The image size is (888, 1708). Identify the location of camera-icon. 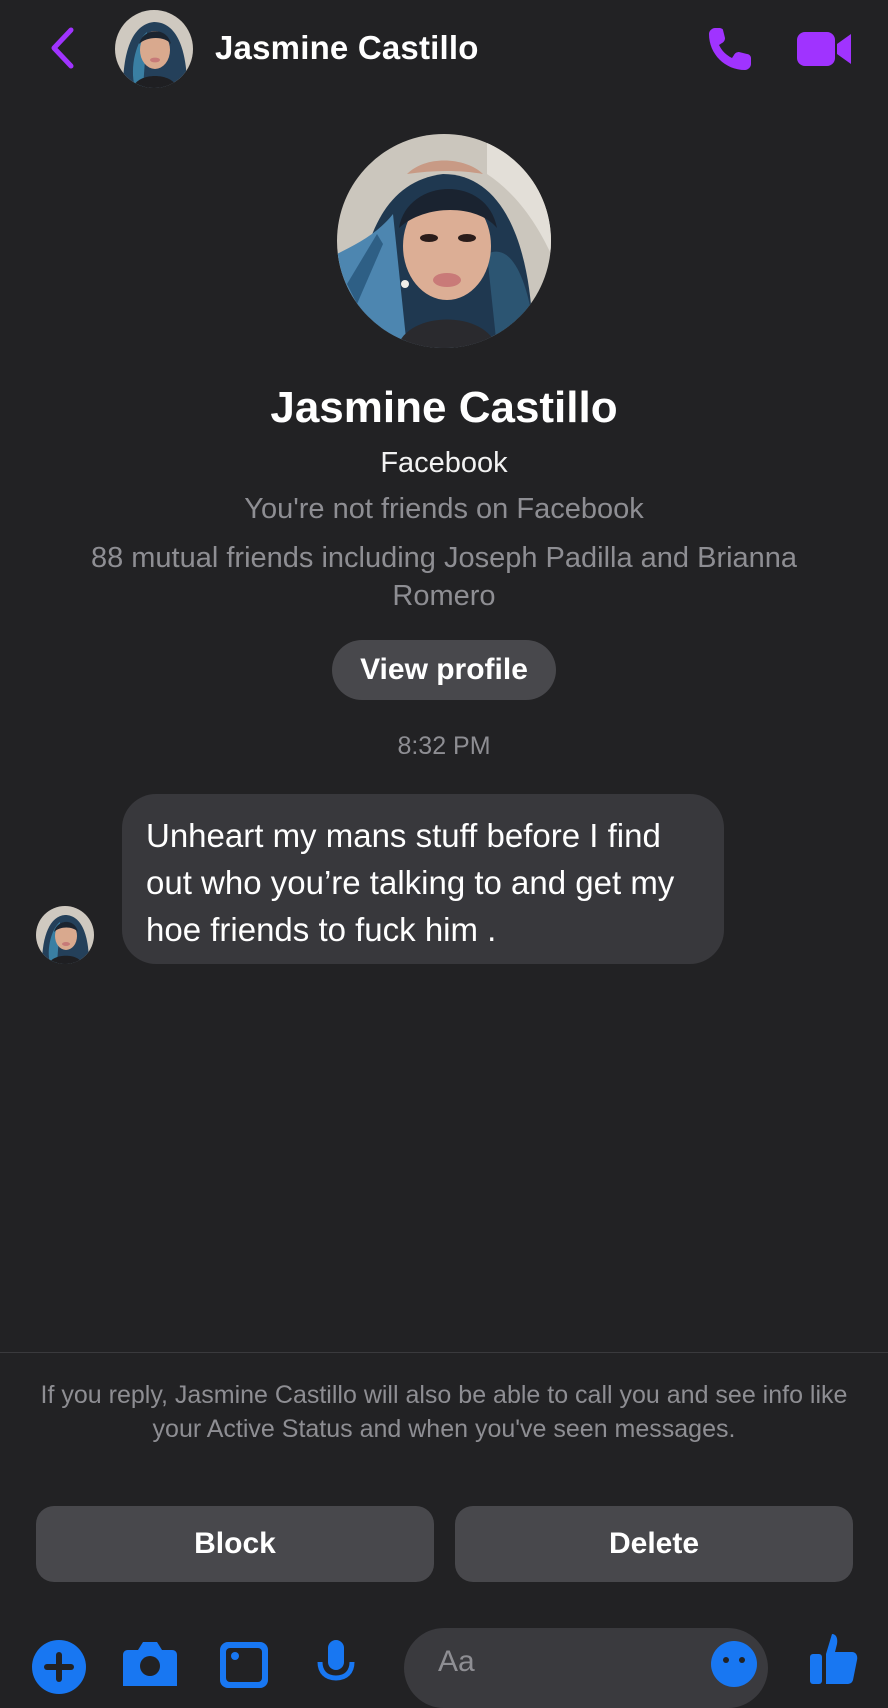
(150, 1664).